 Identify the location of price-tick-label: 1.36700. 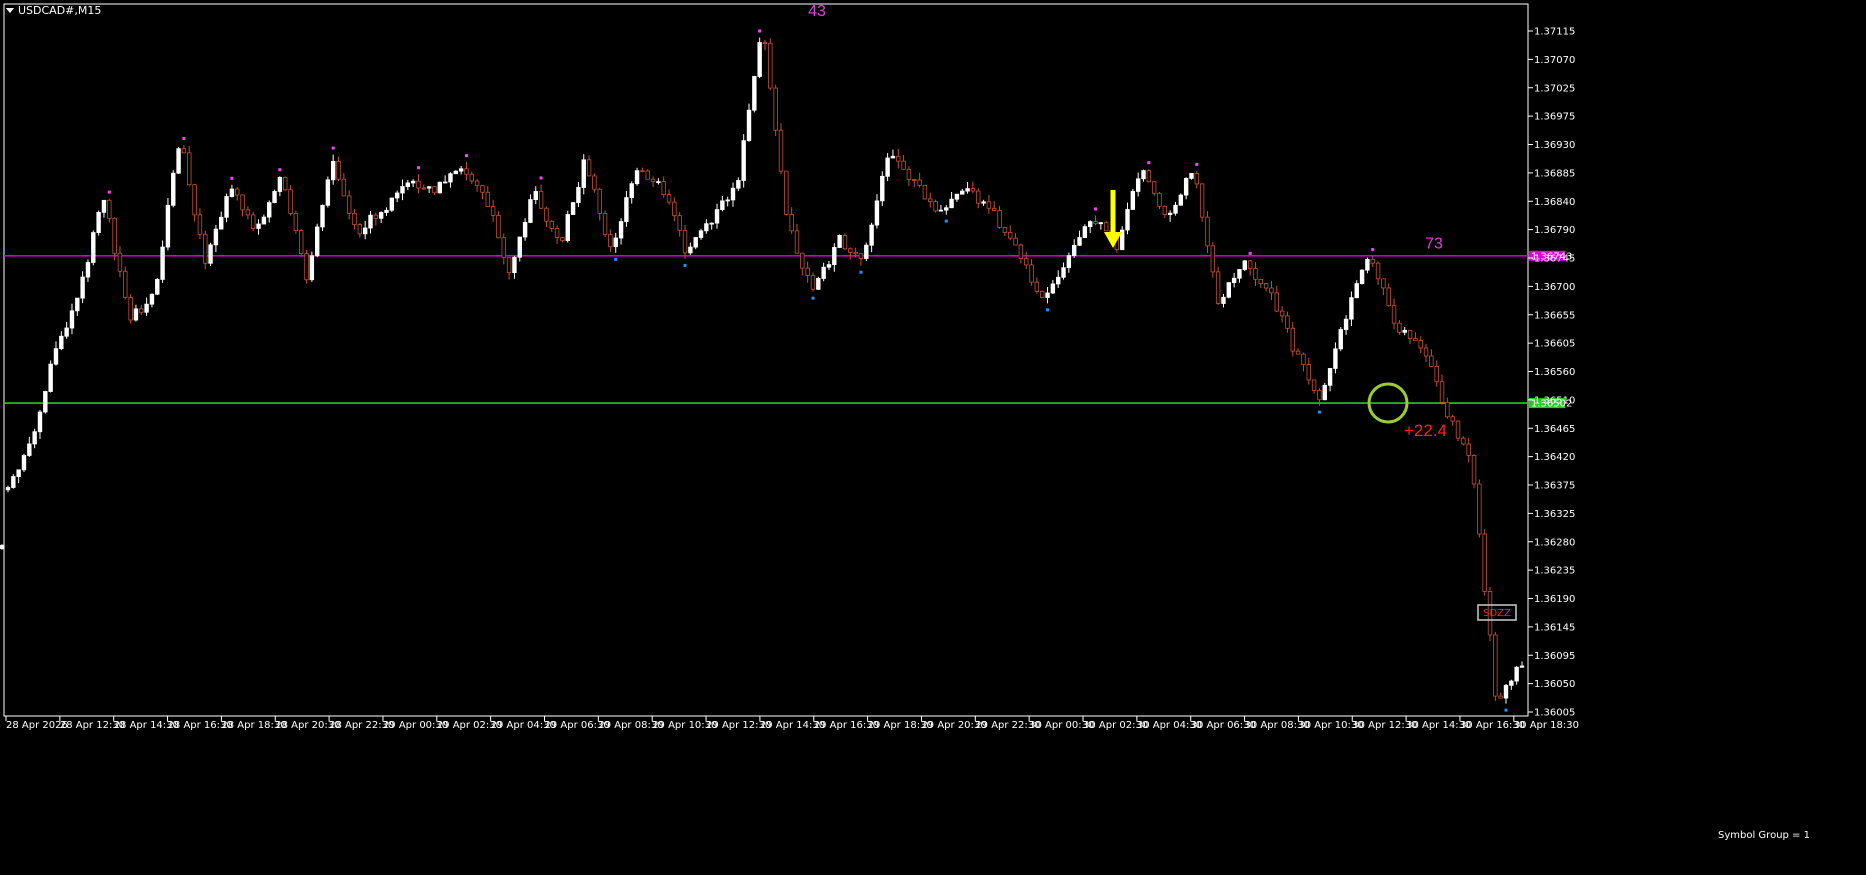
(1554, 287).